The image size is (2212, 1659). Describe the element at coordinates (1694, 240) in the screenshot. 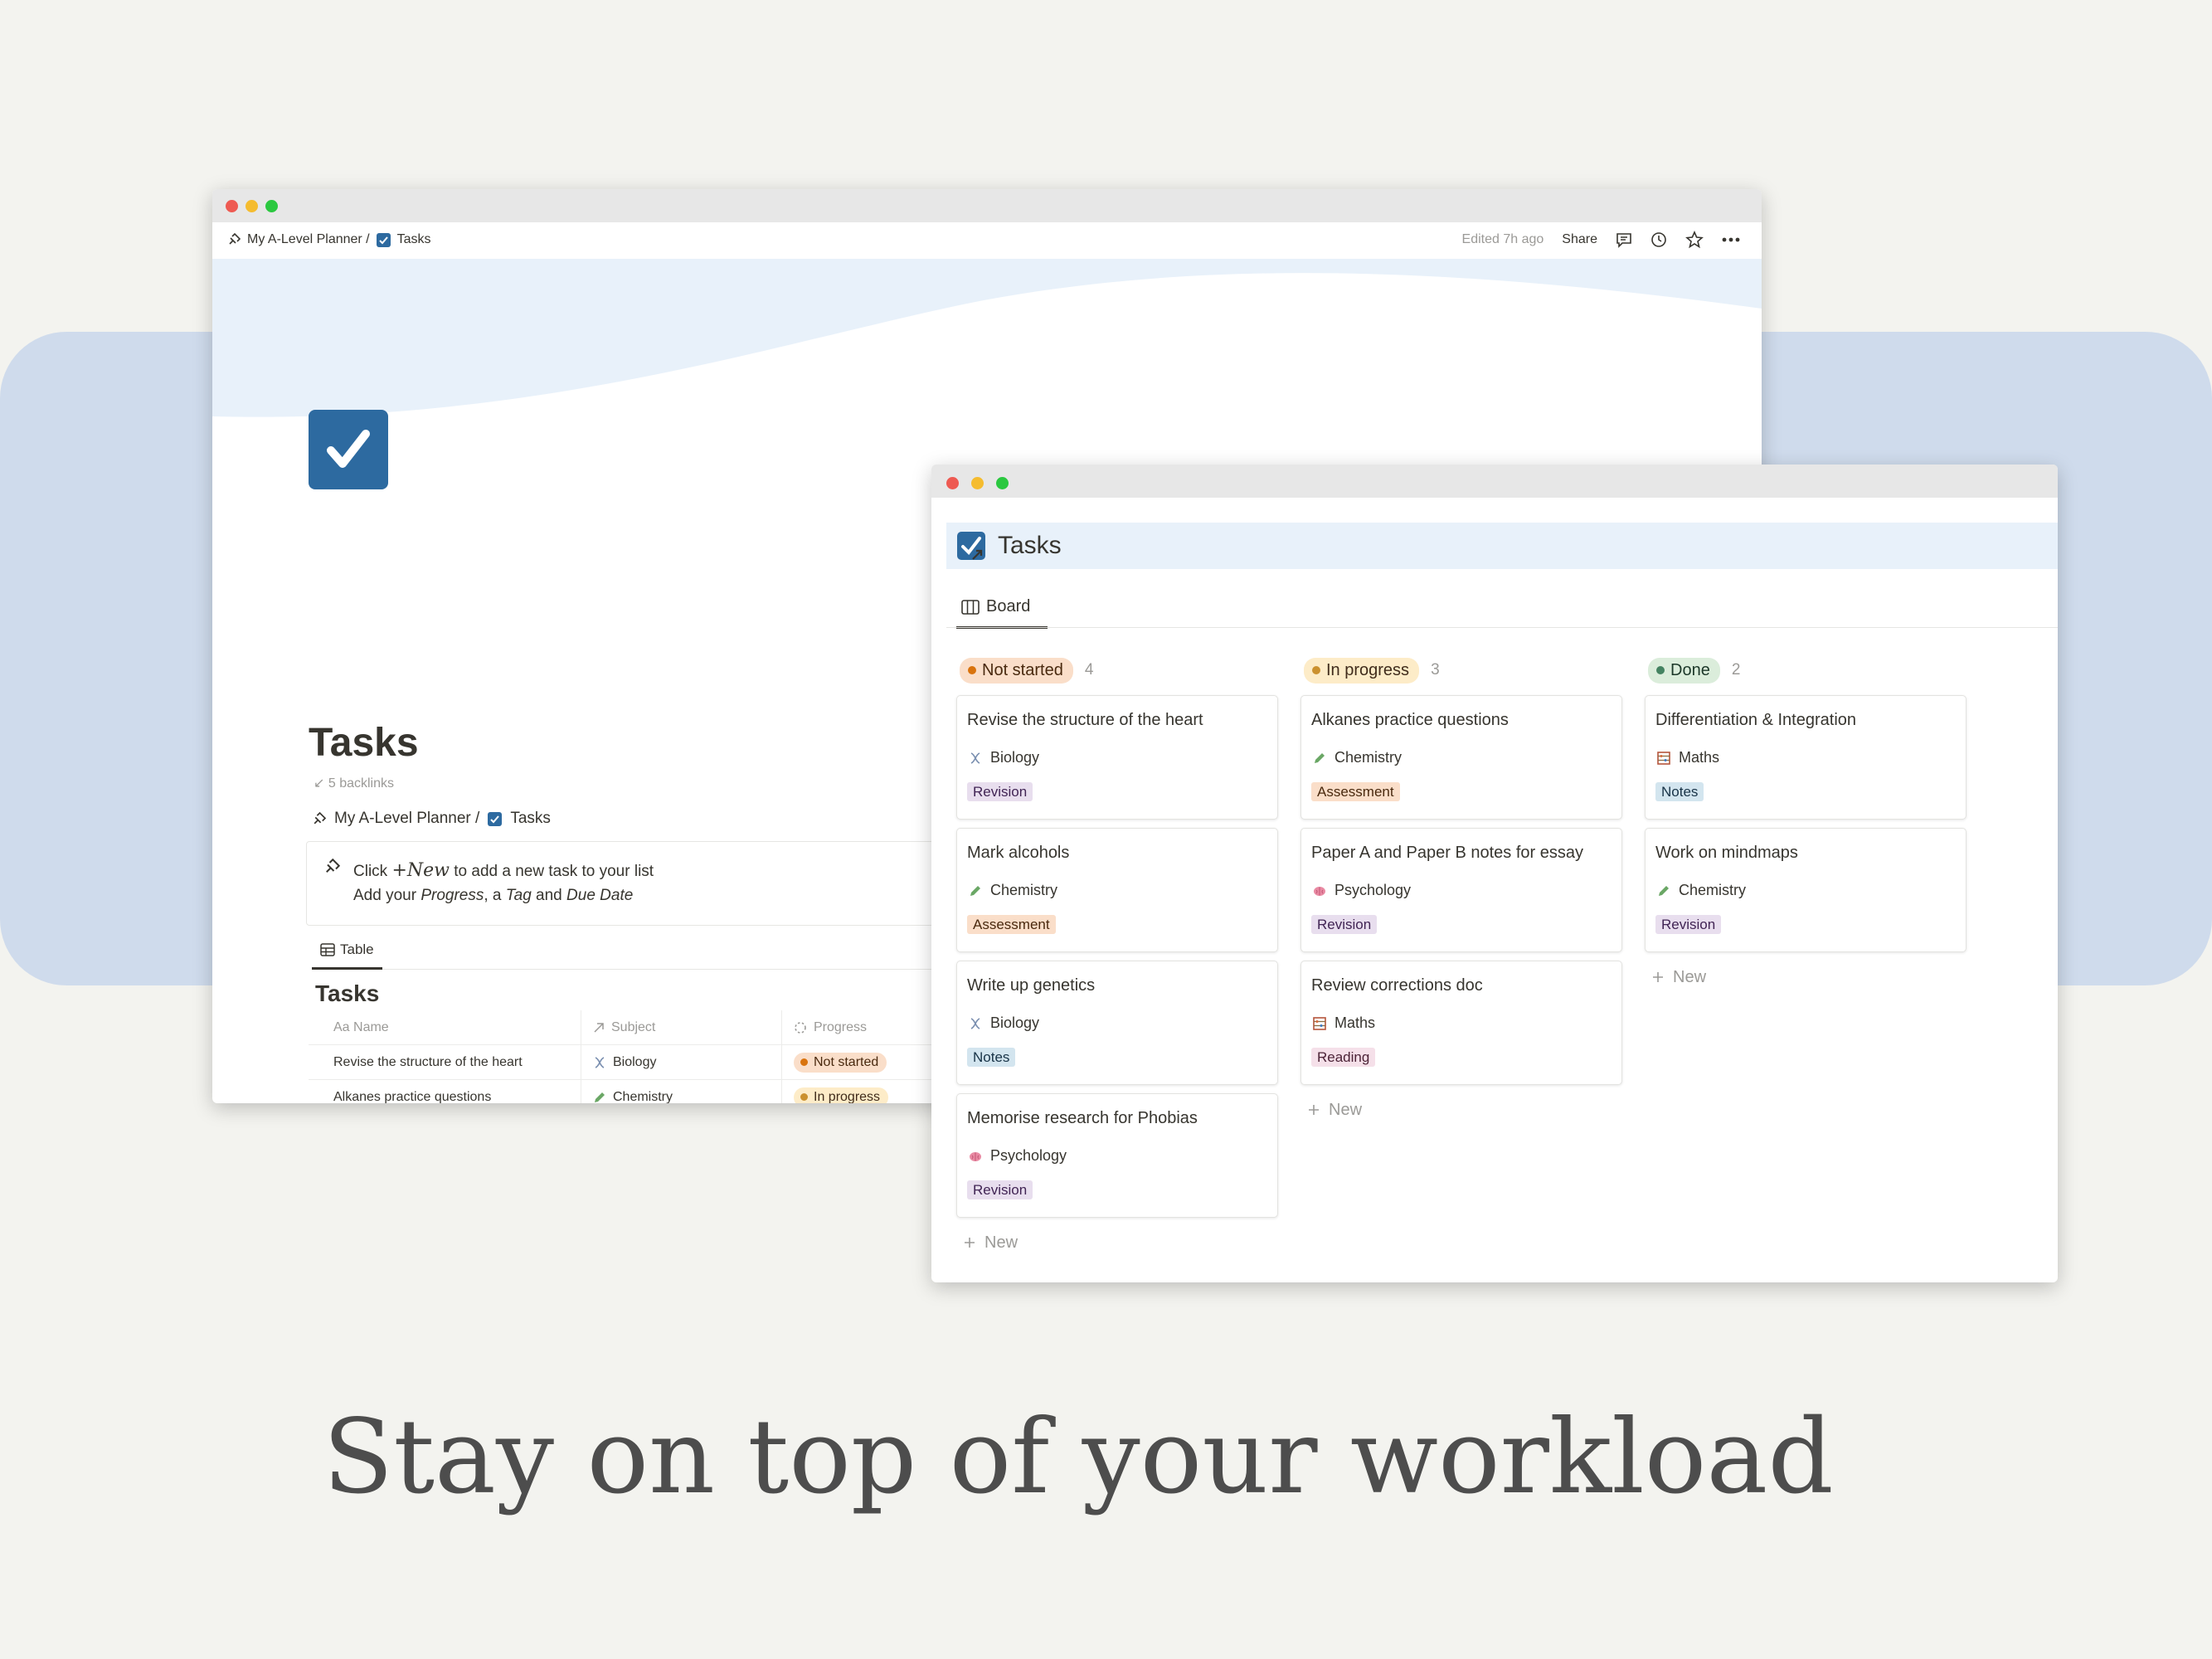

I see `star-icon` at that location.